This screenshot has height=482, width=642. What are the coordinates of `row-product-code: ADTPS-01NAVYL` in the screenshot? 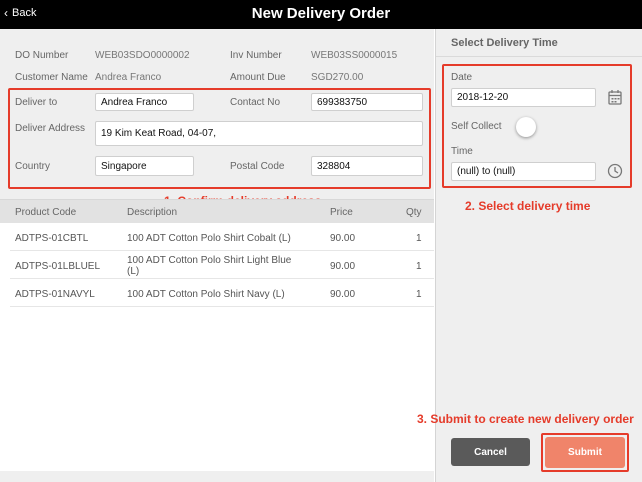 It's located at (55, 294).